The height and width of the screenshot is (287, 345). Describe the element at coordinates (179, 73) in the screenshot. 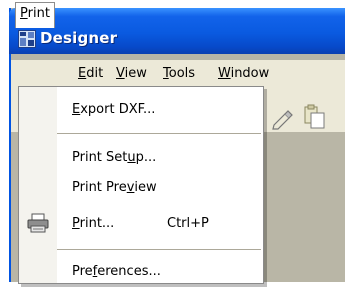

I see `menu-tools: Tools` at that location.